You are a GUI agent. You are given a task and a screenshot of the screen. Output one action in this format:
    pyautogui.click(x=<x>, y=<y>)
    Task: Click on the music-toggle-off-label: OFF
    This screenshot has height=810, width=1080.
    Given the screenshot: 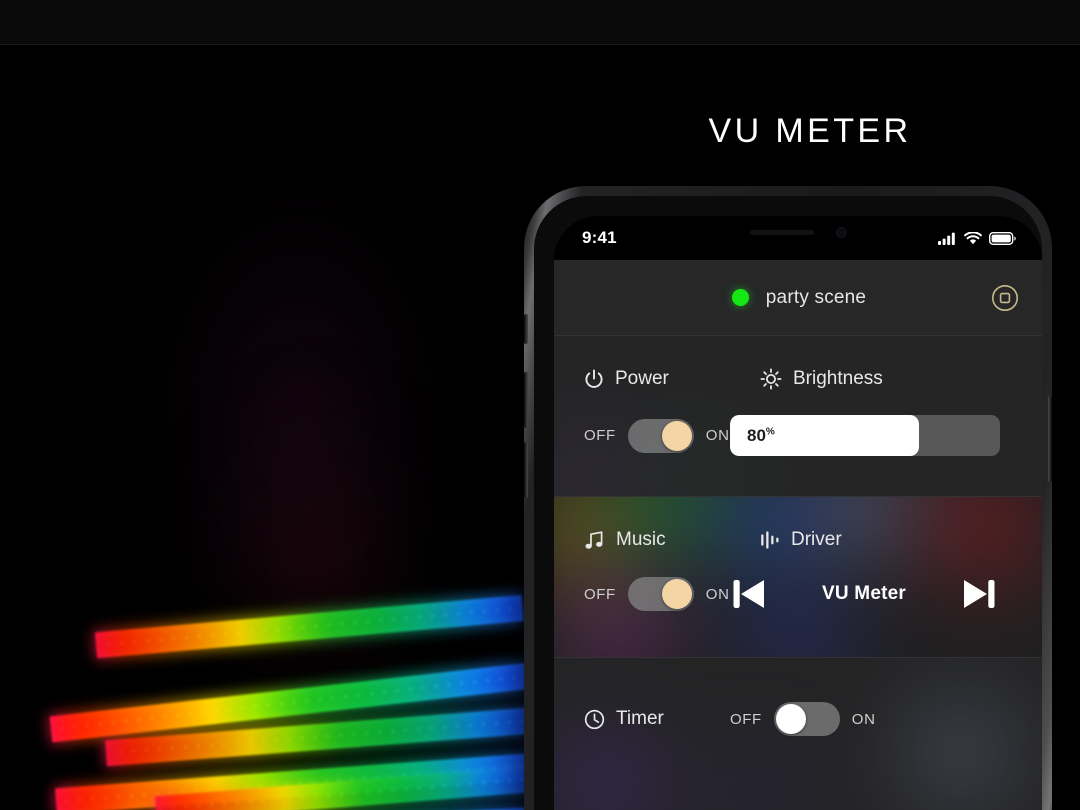 What is the action you would take?
    pyautogui.click(x=600, y=594)
    